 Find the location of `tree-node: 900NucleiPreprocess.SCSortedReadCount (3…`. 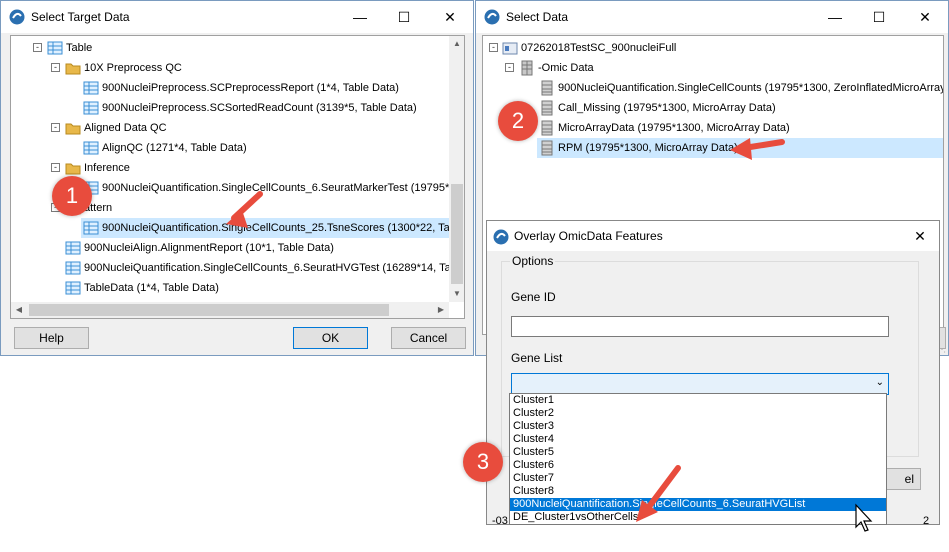

tree-node: 900NucleiPreprocess.SCSortedReadCount (3… is located at coordinates (231, 108).